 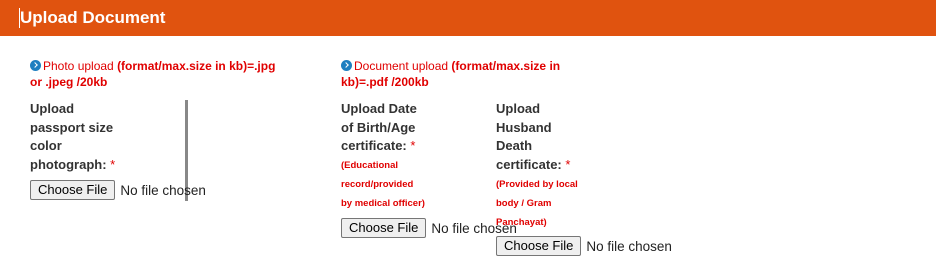 I want to click on photo-label-line: photograph:, so click(x=68, y=164).